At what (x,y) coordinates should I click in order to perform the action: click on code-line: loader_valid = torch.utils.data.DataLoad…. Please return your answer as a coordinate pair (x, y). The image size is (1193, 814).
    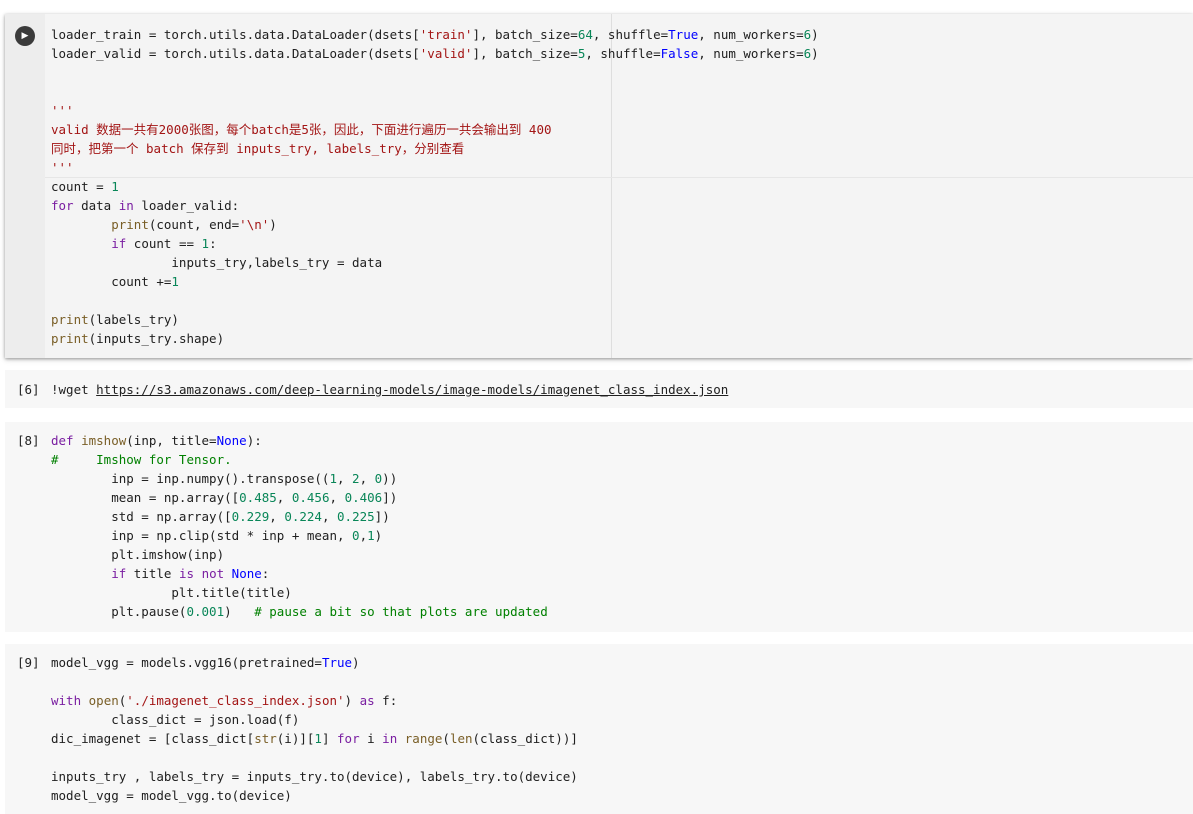
    Looking at the image, I should click on (435, 53).